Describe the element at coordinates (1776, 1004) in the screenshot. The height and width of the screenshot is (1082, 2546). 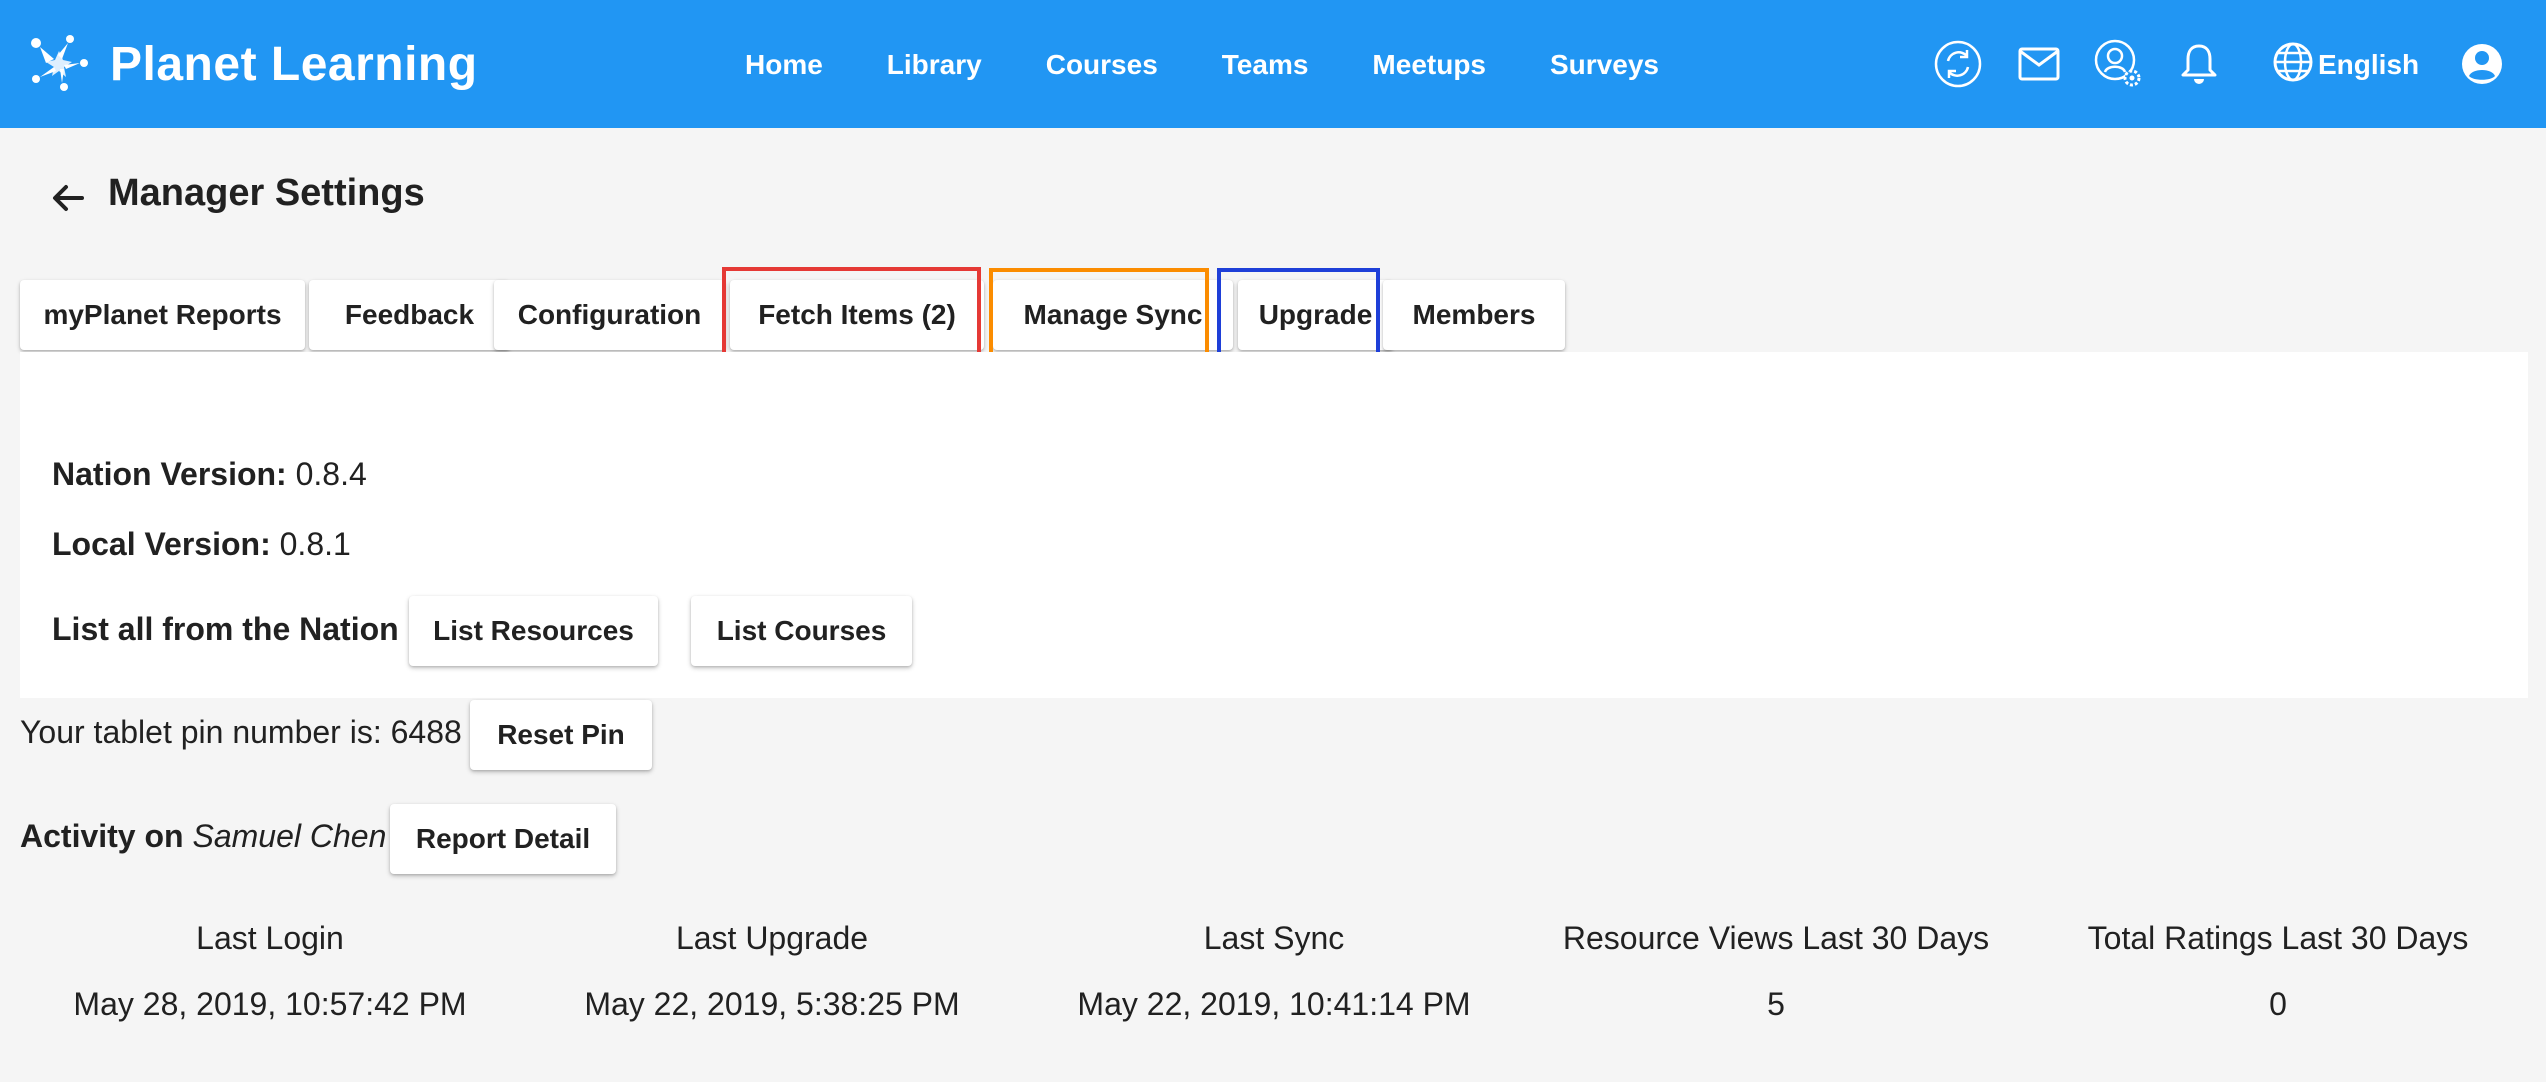
I see `stat-value: 5` at that location.